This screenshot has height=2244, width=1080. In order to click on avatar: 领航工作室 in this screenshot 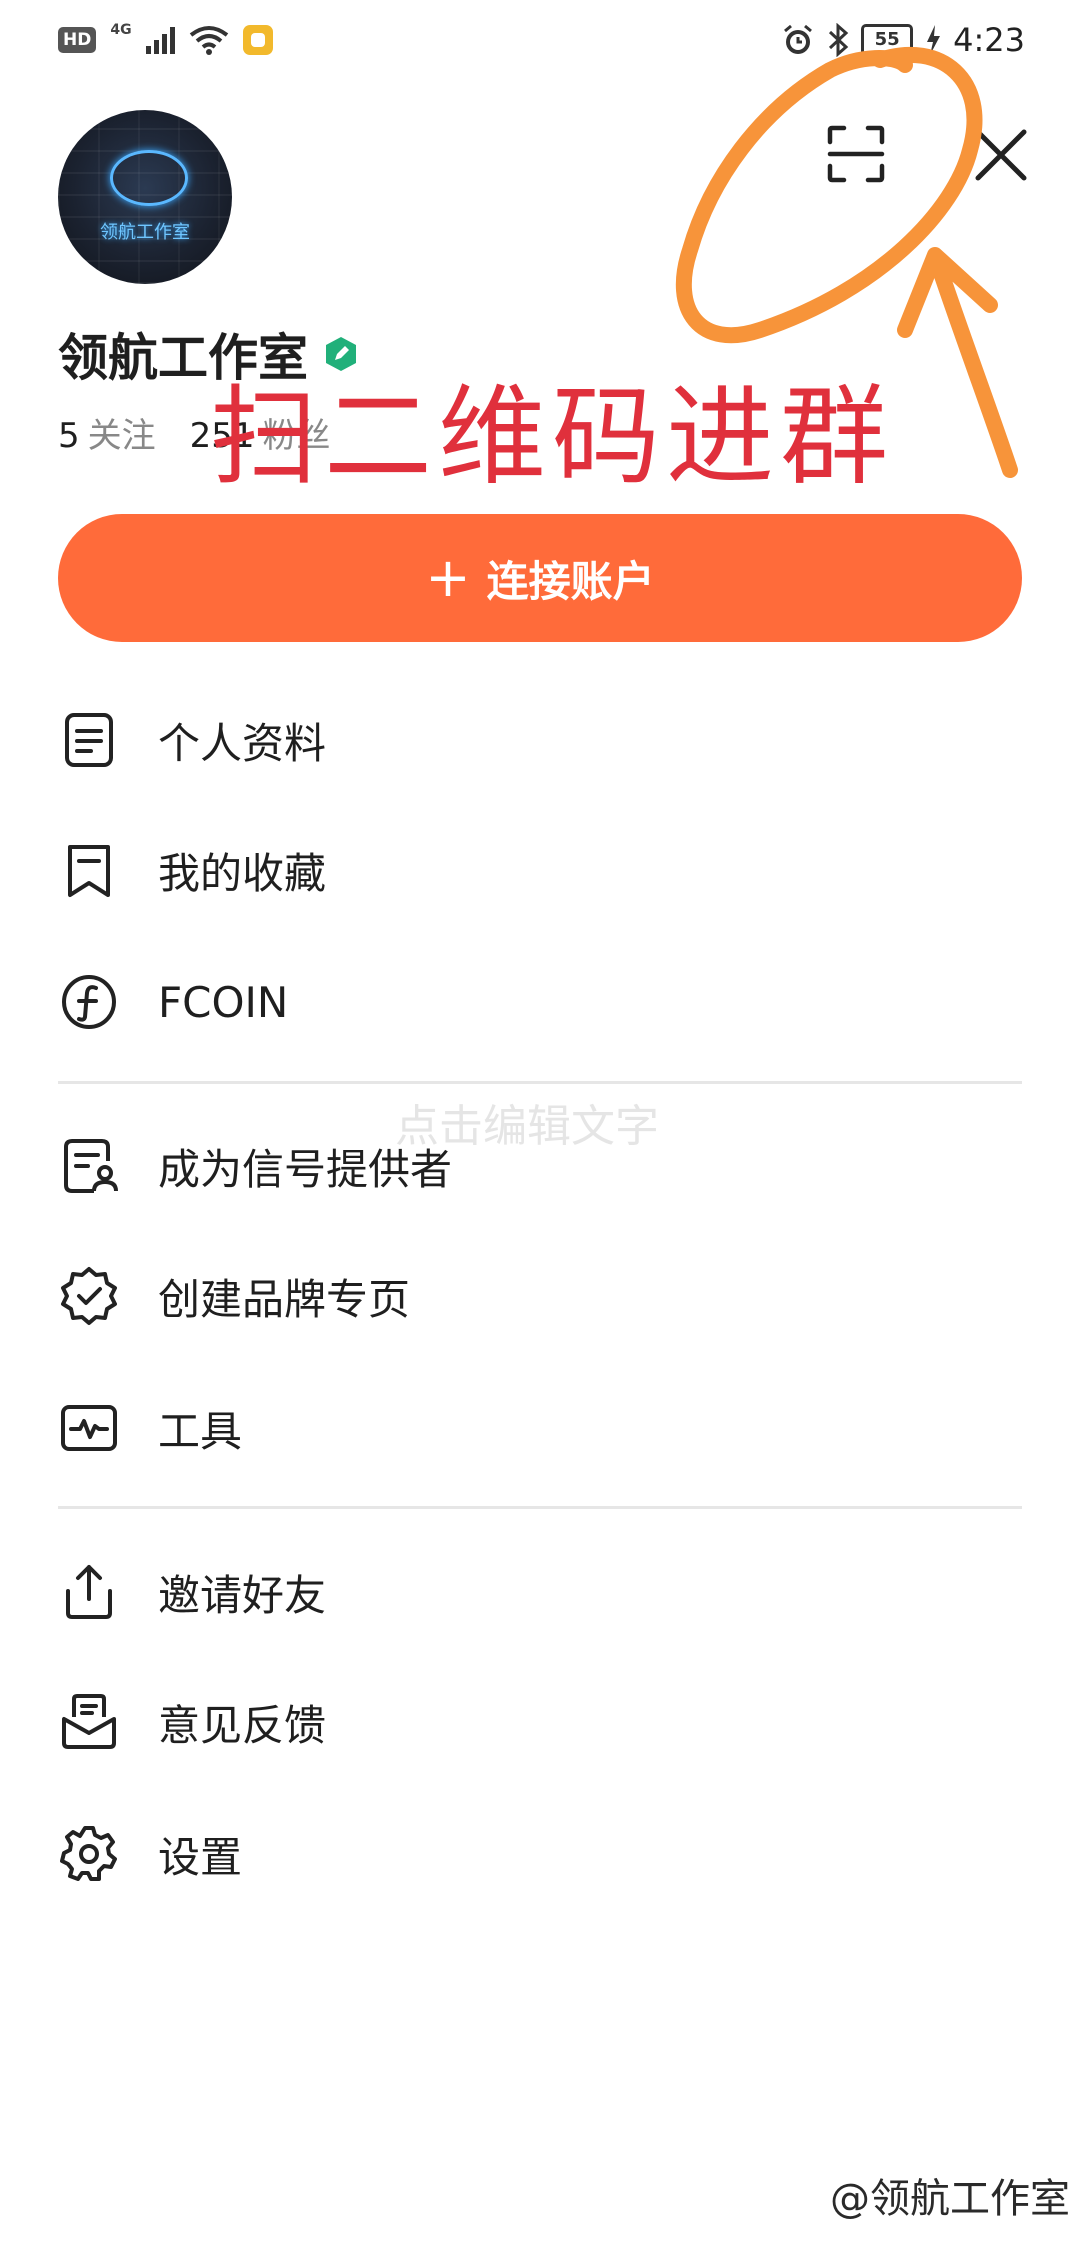, I will do `click(145, 197)`.